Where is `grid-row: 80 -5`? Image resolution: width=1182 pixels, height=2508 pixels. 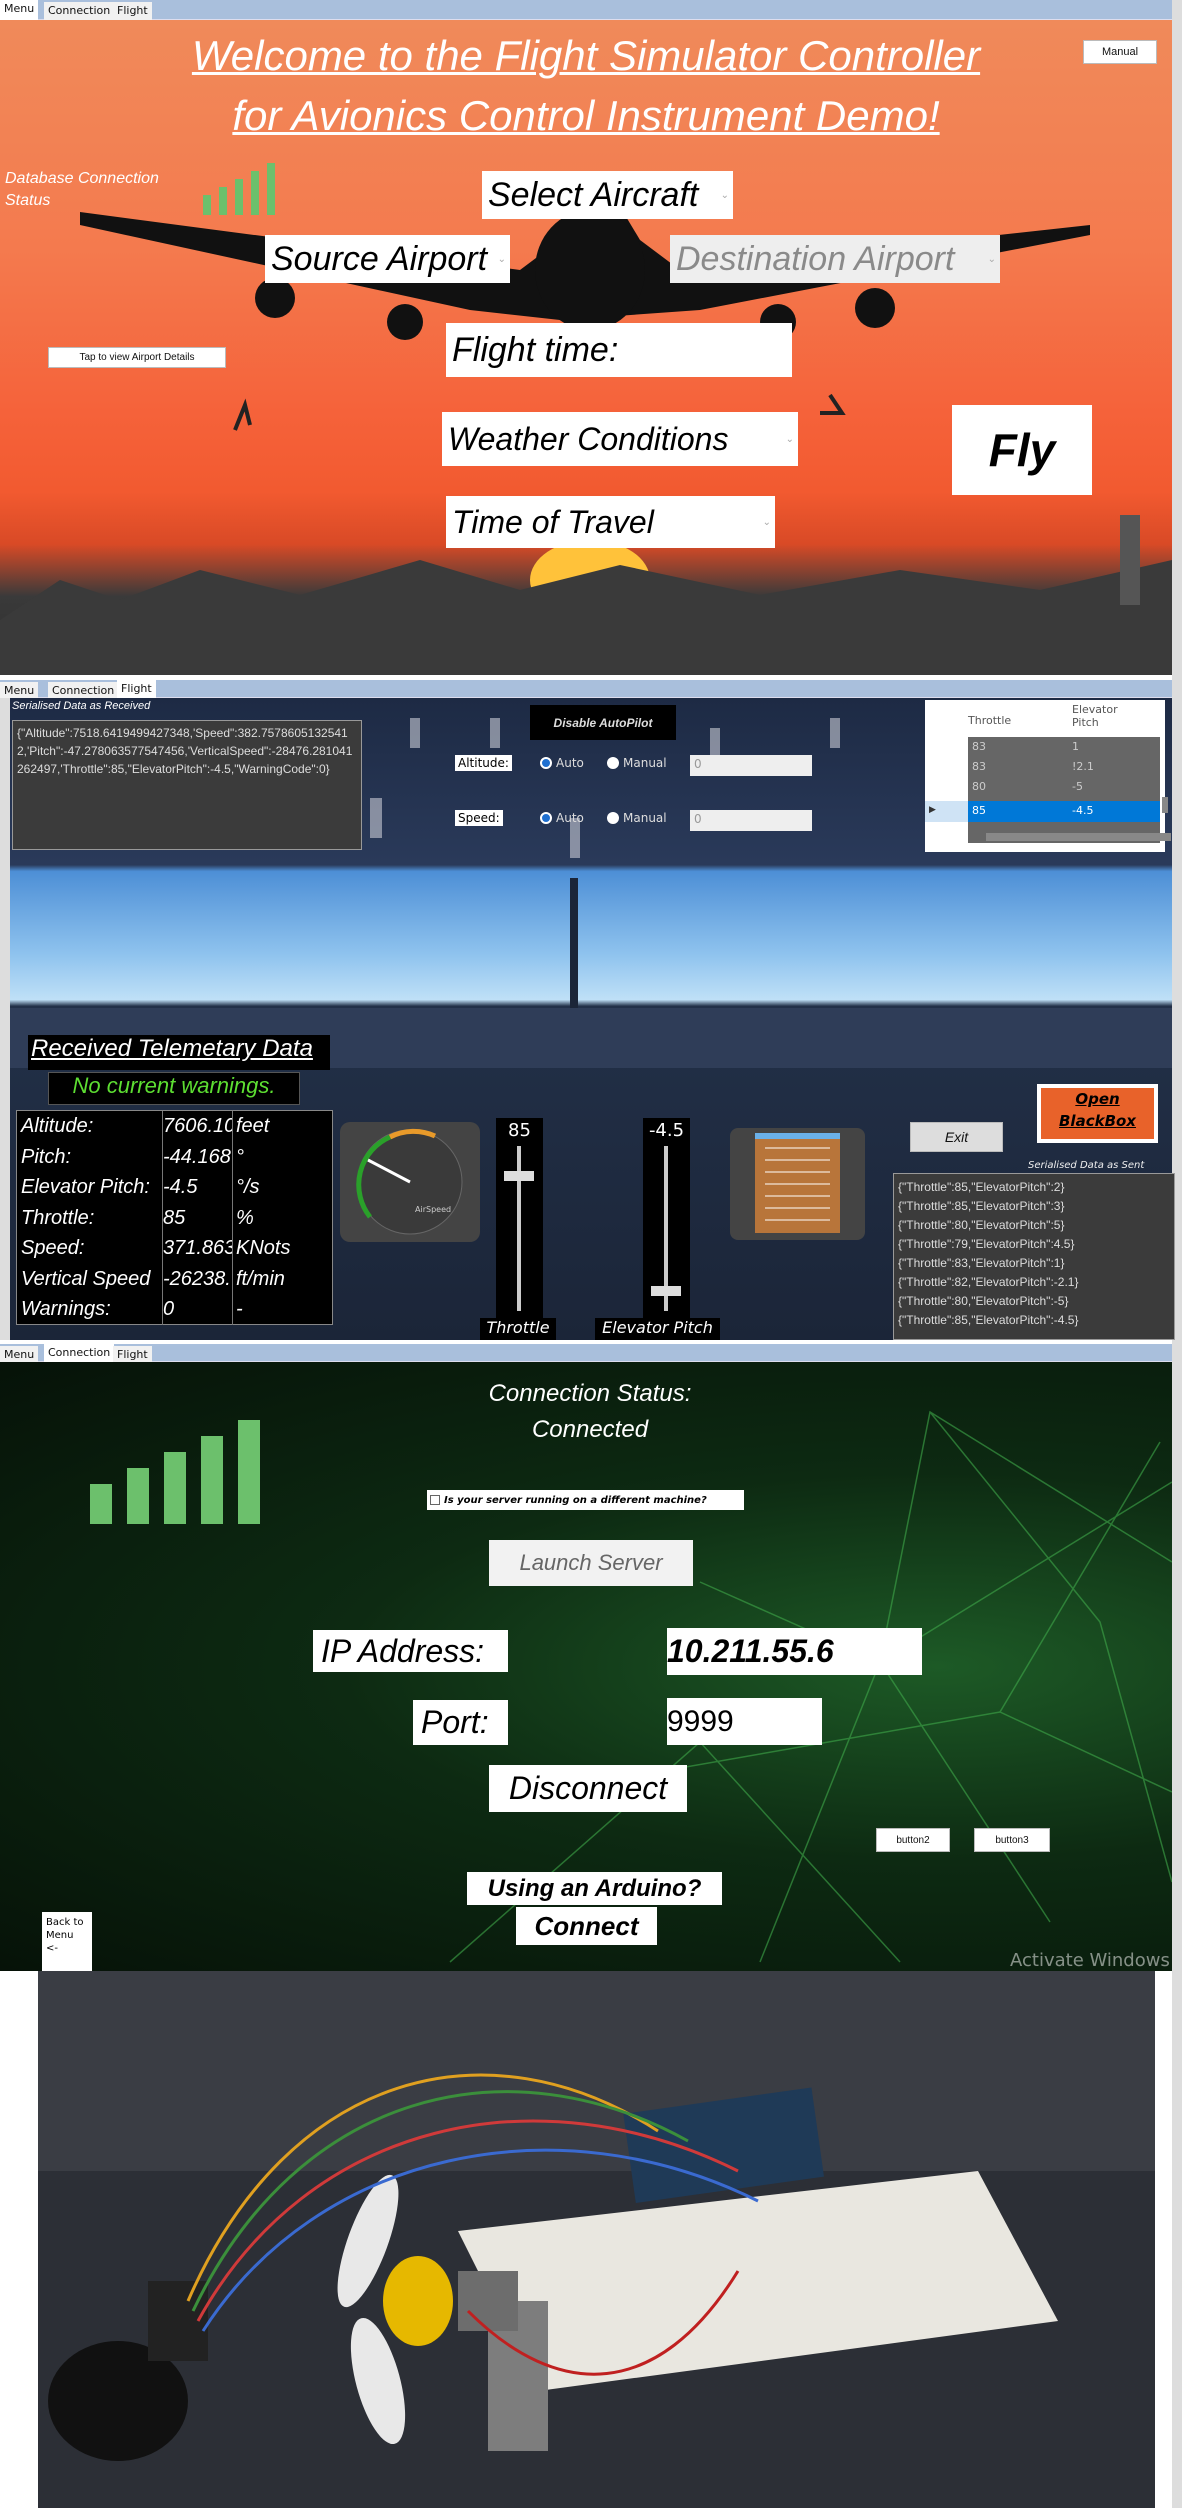
grid-row: 80 -5 is located at coordinates (1064, 790).